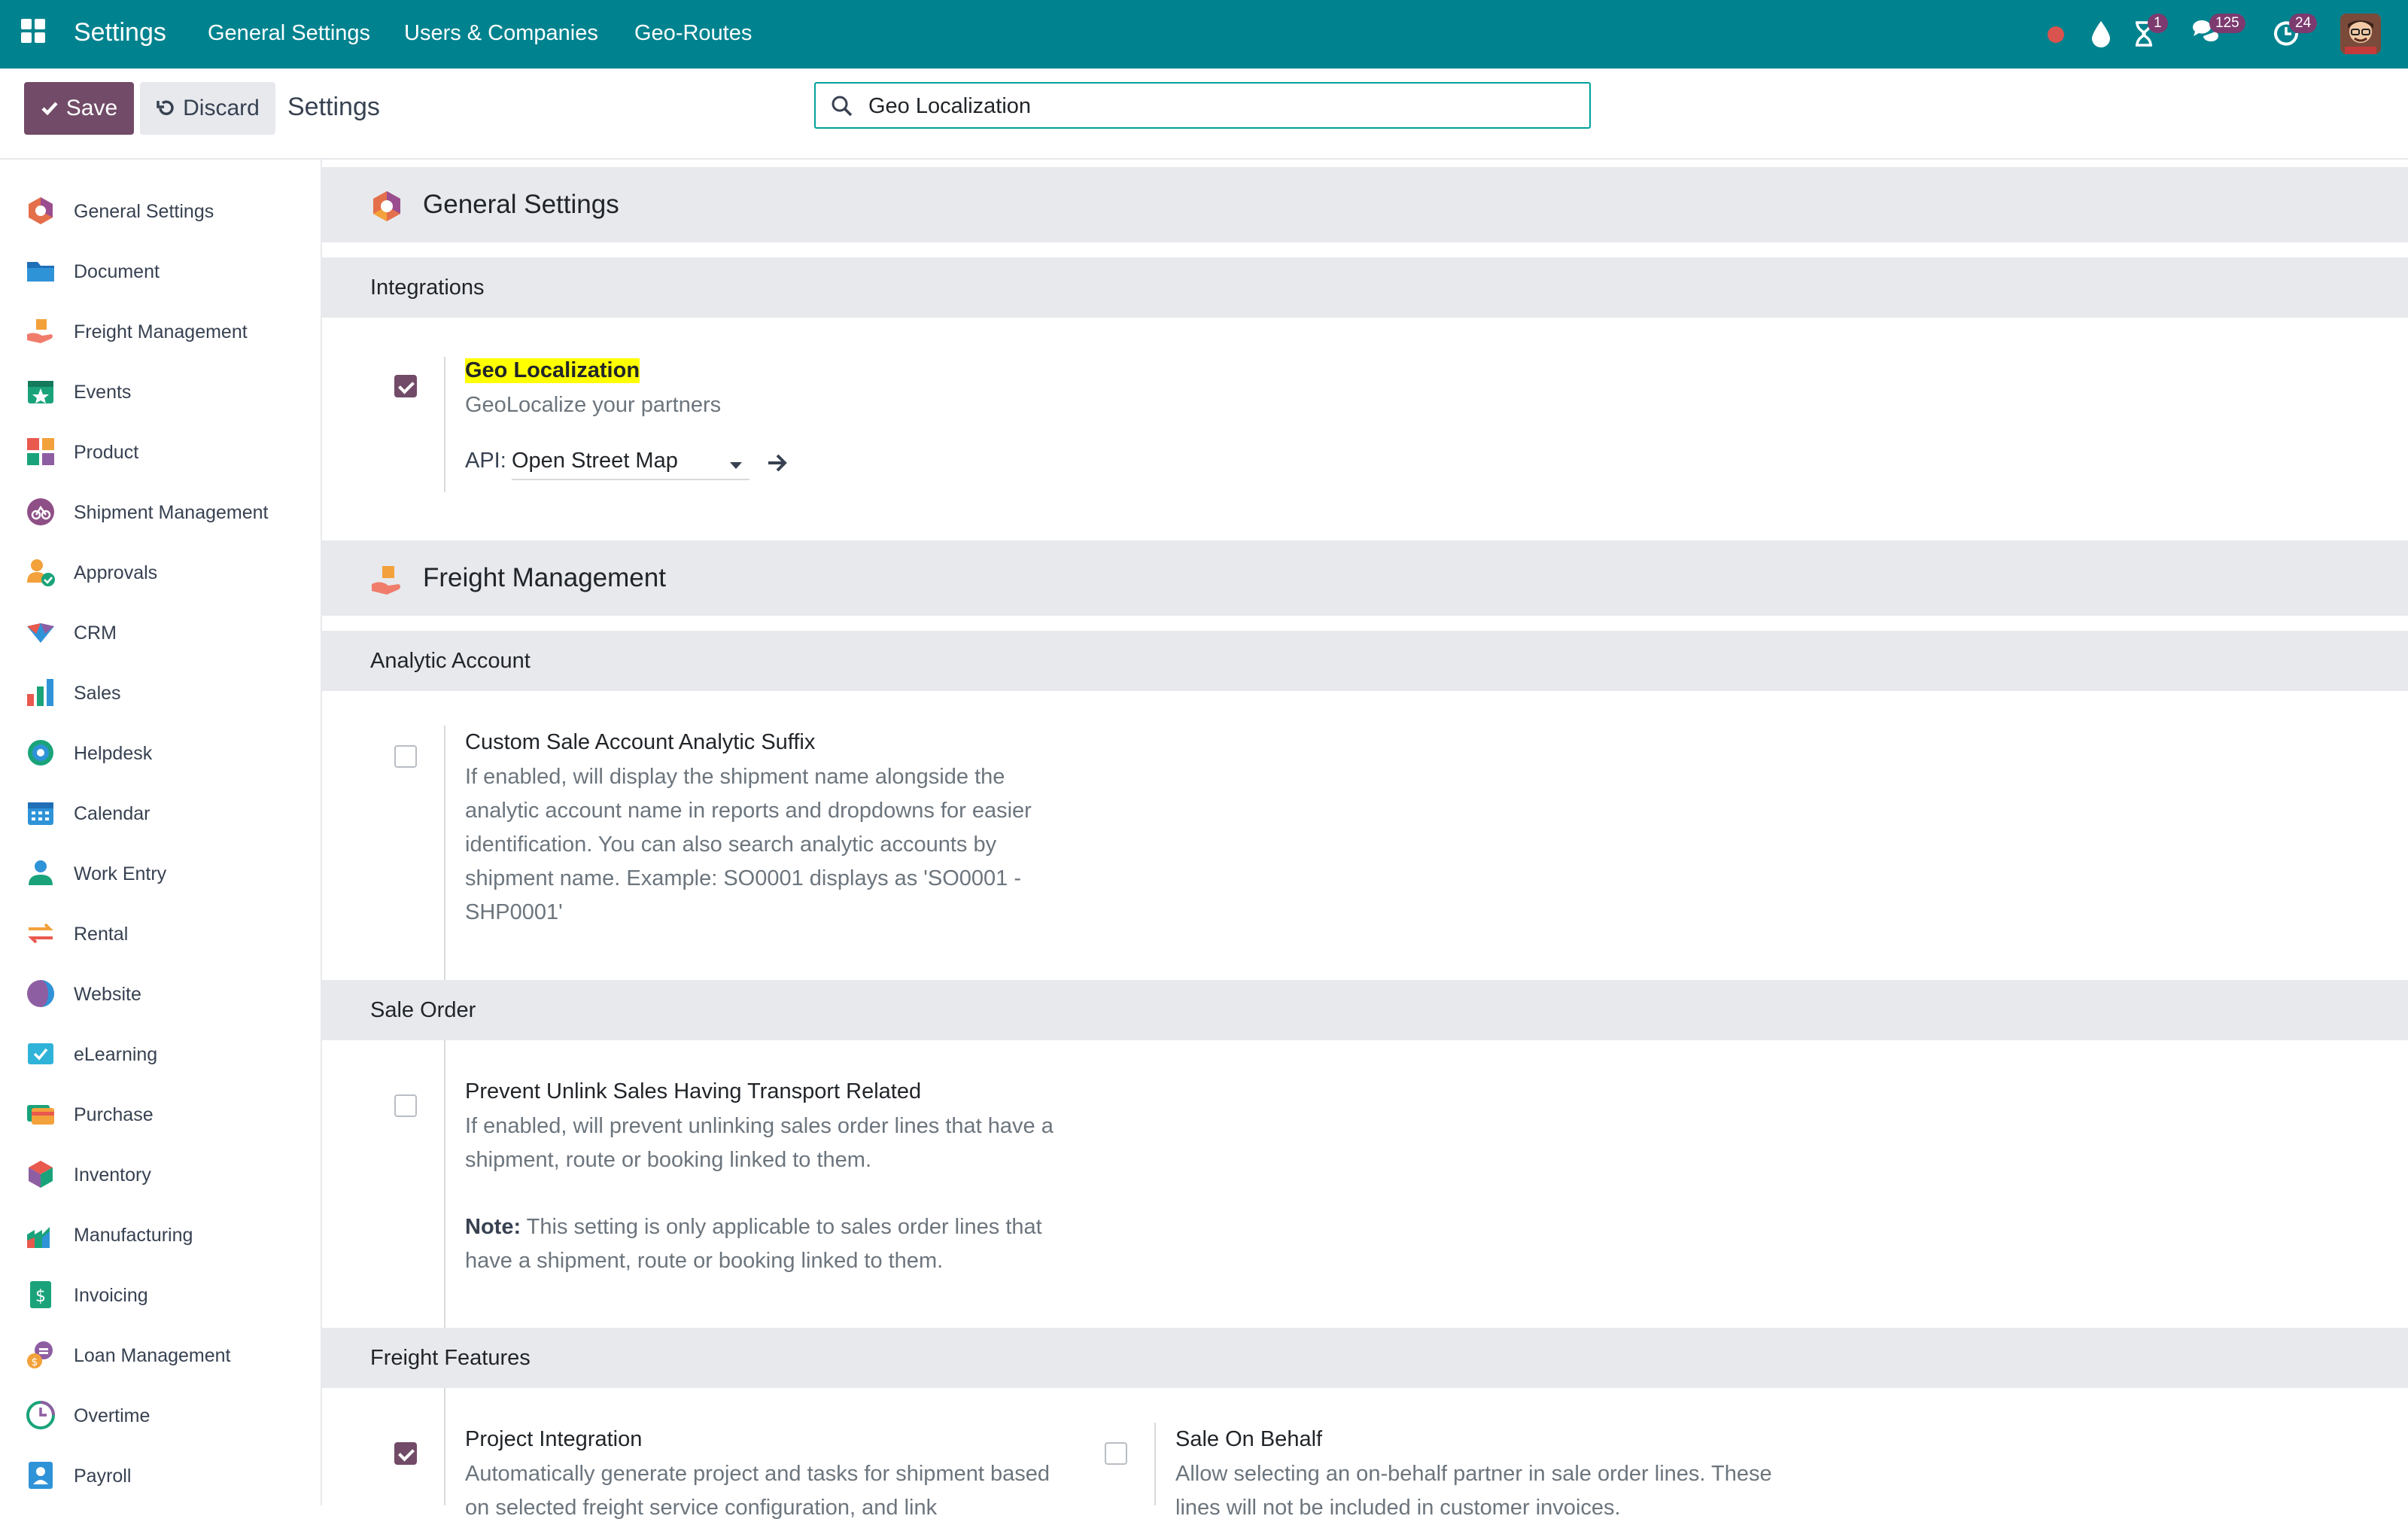  What do you see at coordinates (133, 1235) in the screenshot?
I see `sidebar-item-label: Manufacturing` at bounding box center [133, 1235].